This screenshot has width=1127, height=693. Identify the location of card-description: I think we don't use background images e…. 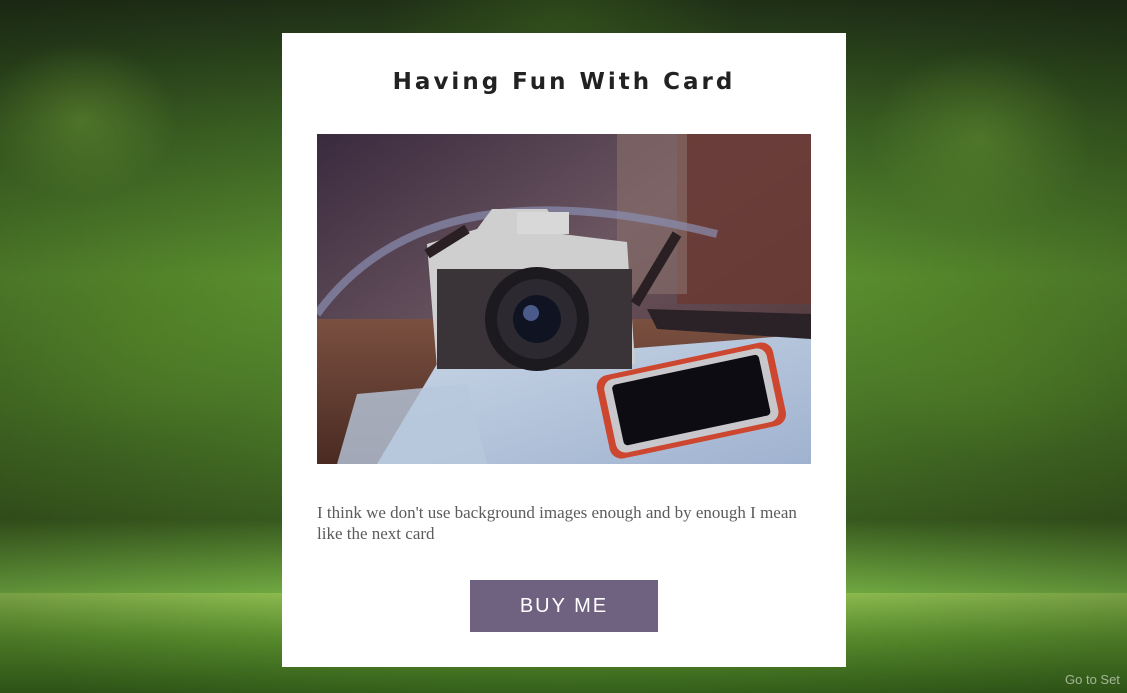
(557, 523).